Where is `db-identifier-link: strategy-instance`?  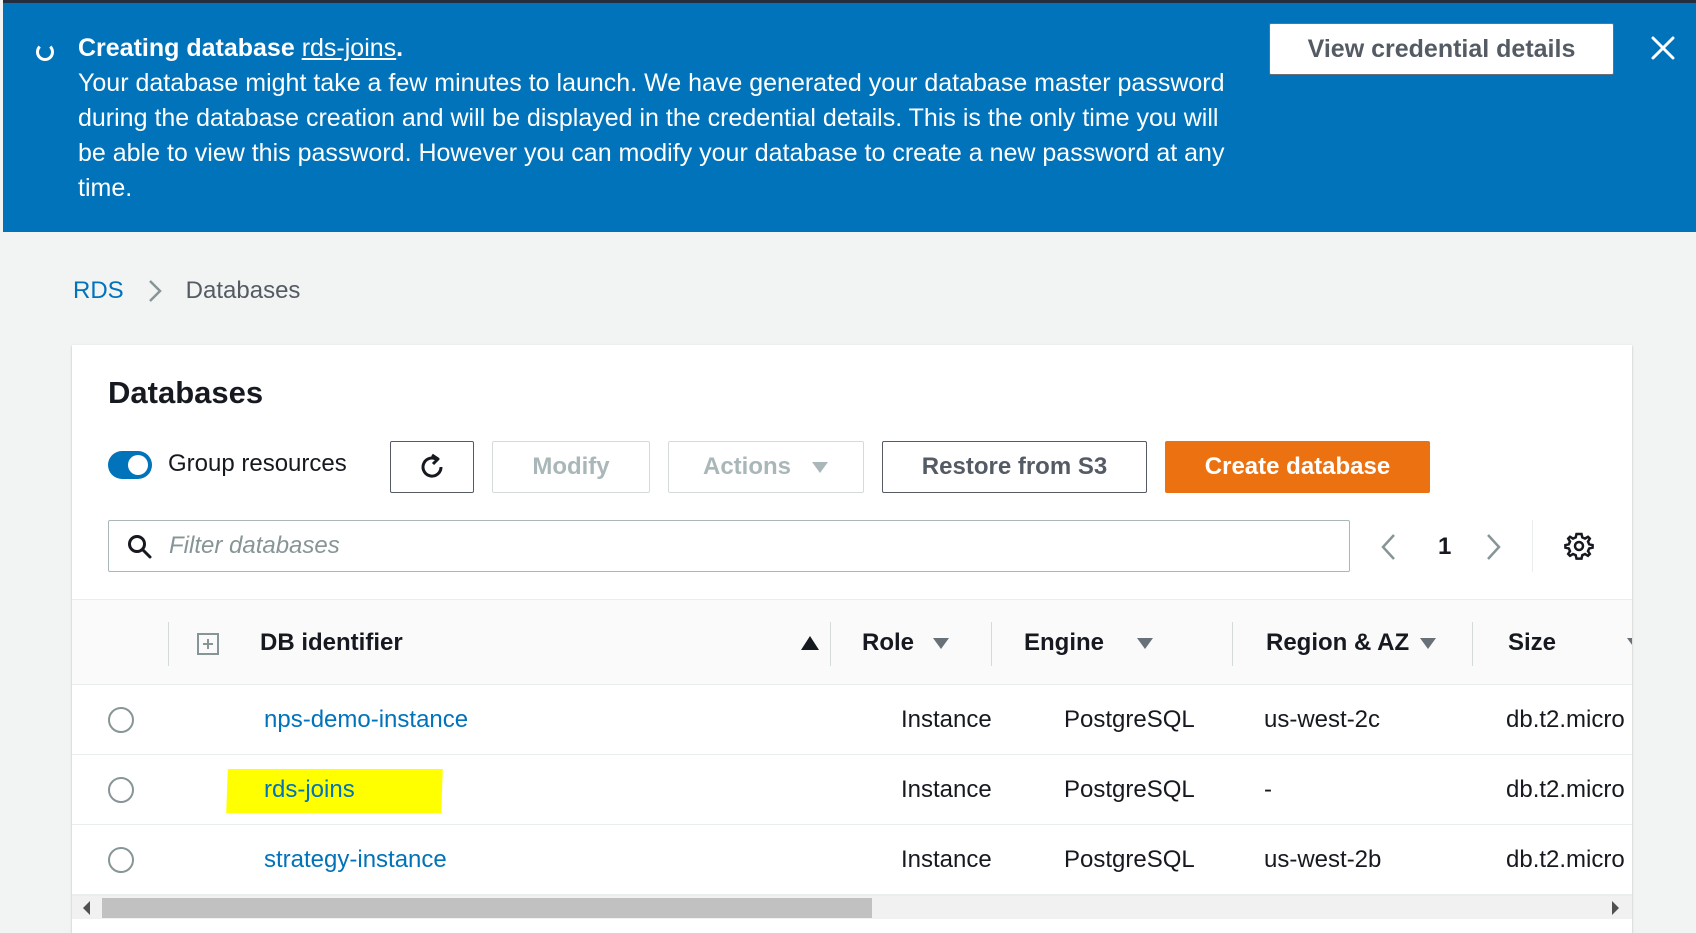
db-identifier-link: strategy-instance is located at coordinates (355, 860).